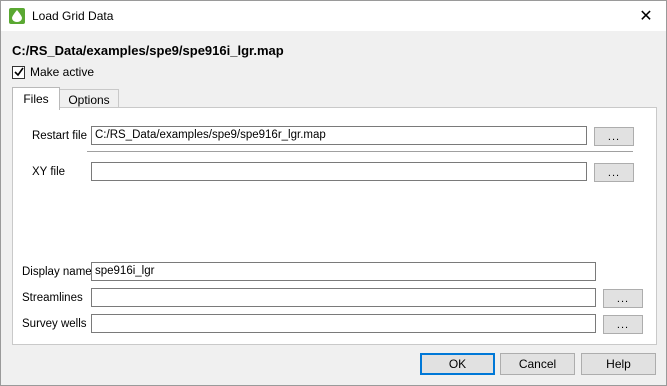 The width and height of the screenshot is (667, 386). I want to click on tab-files-label: Files, so click(36, 99).